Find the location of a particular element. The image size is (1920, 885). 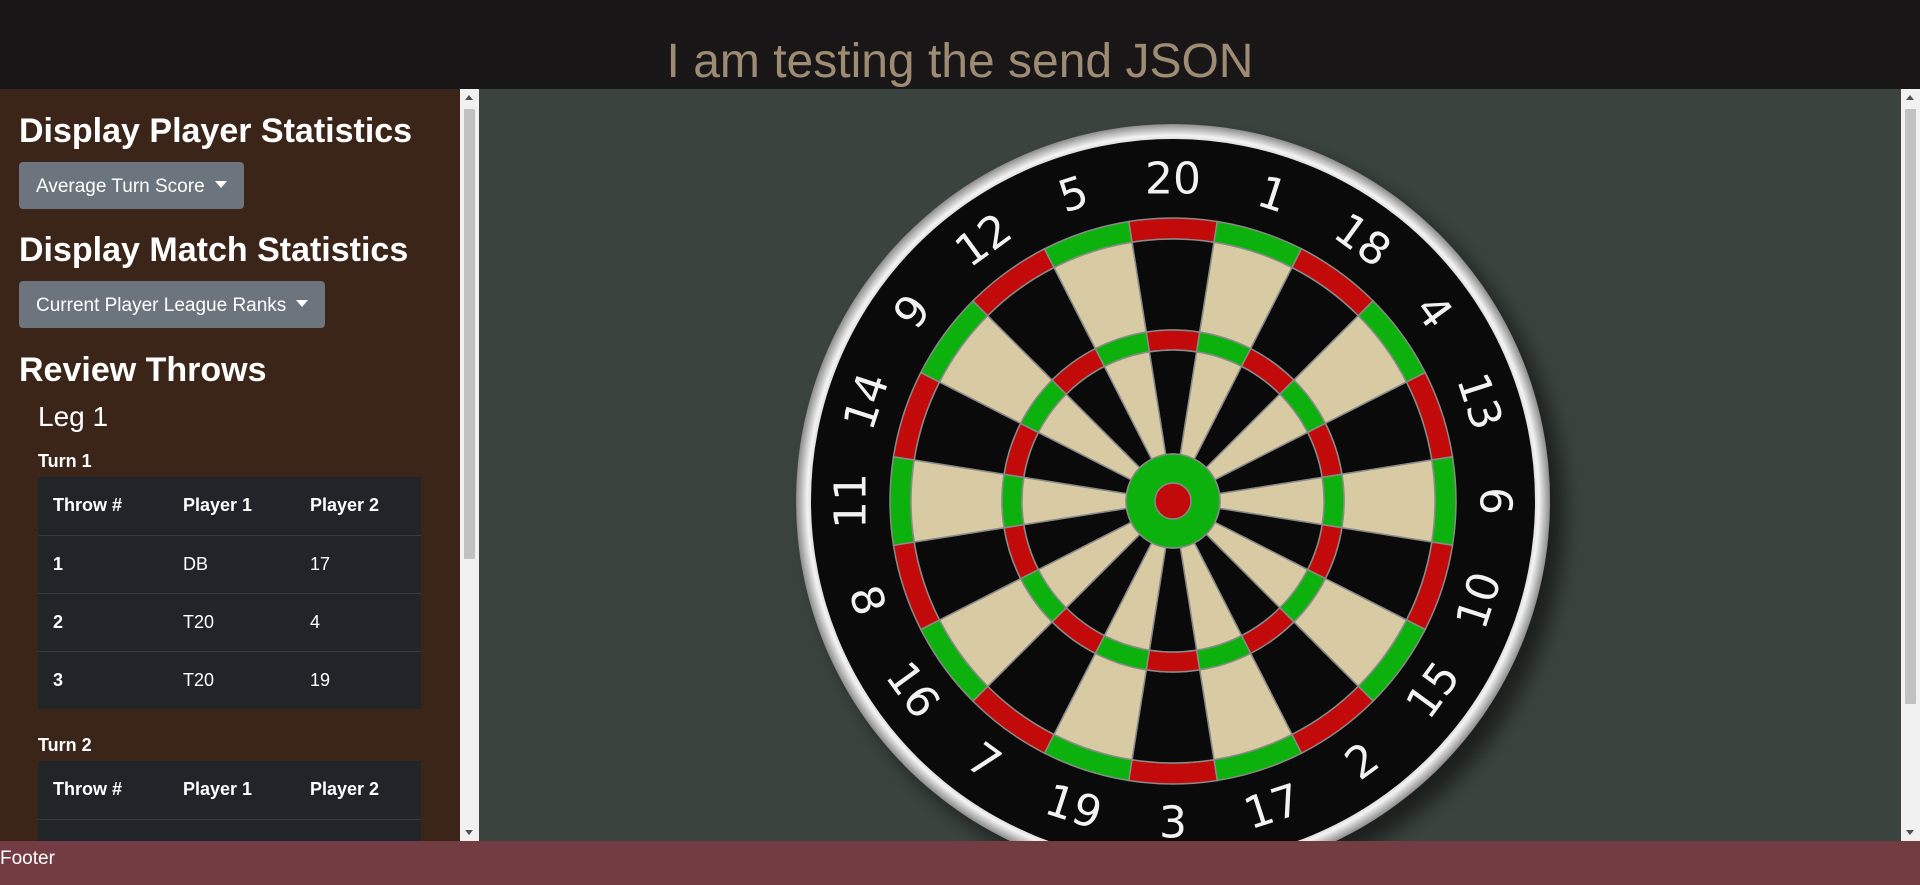

match-stats-dropdown: Current Player League Ranks is located at coordinates (172, 304).